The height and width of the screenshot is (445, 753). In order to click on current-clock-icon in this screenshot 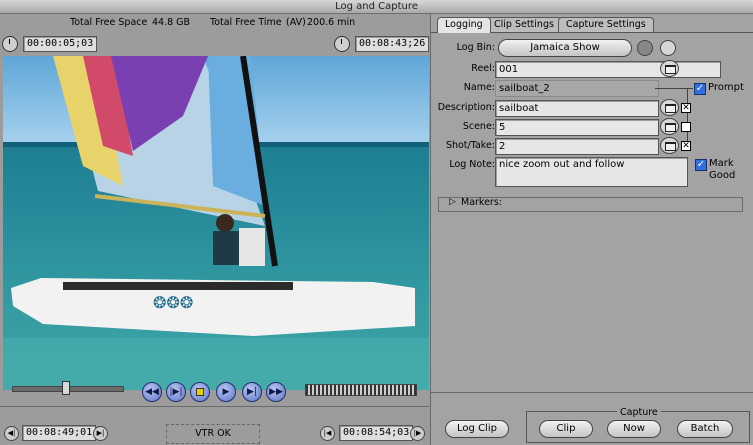, I will do `click(342, 44)`.